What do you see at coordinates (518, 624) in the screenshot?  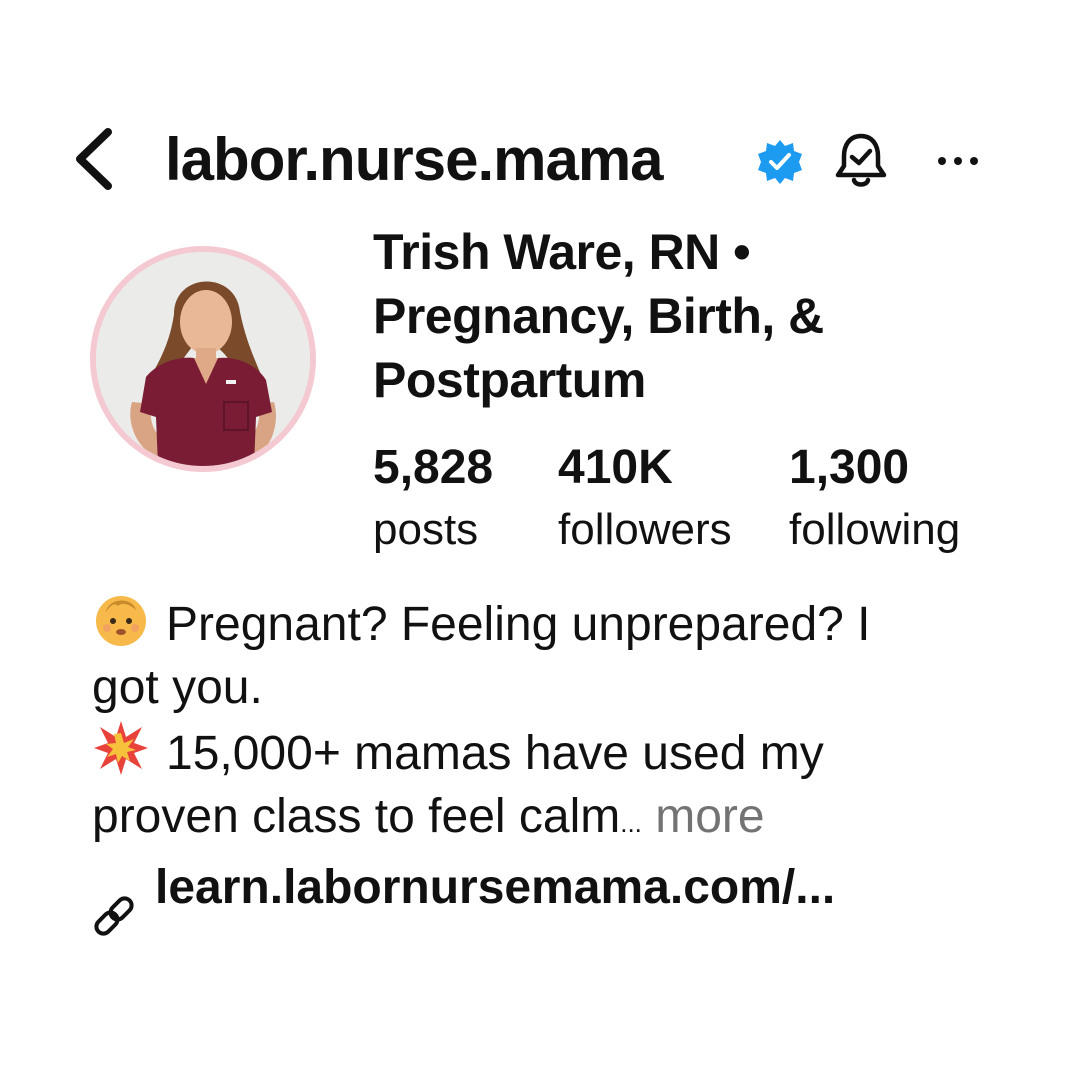 I see `bio-line-1-text: Pregnant? Feeling unprepared? I` at bounding box center [518, 624].